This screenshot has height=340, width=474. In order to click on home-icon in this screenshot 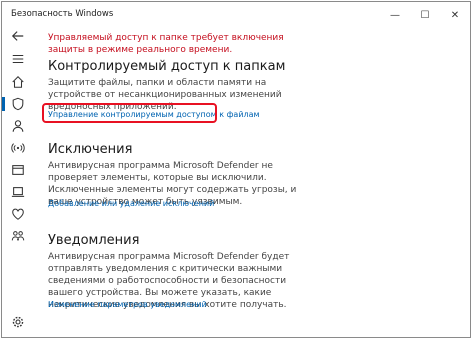, I will do `click(18, 82)`.